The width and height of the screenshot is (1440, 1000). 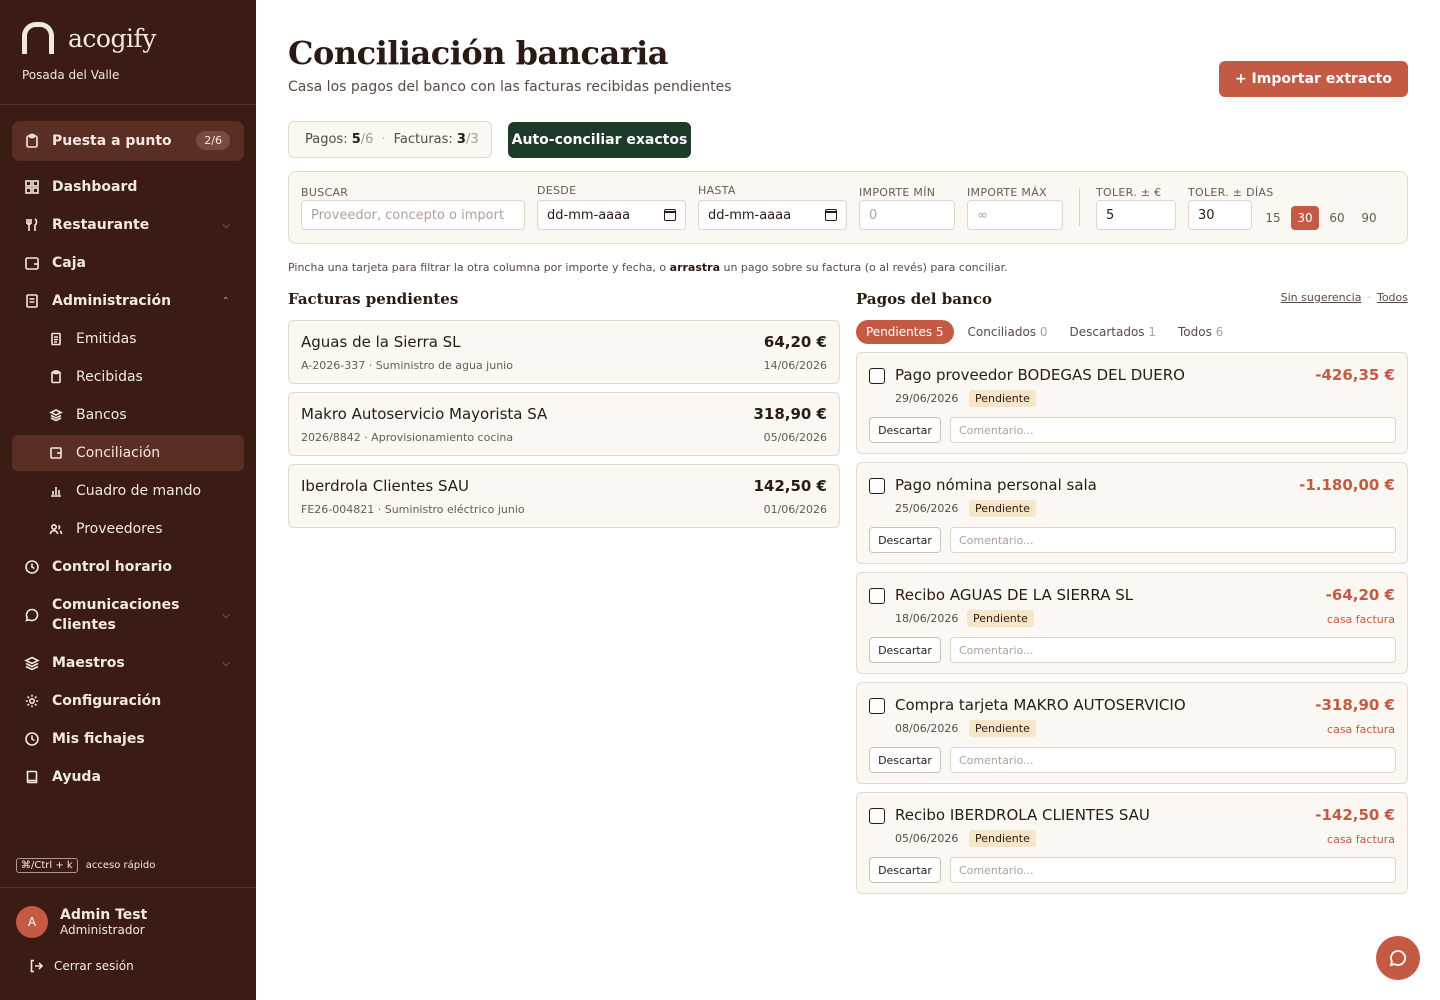 What do you see at coordinates (32, 263) in the screenshot?
I see `cash-register-icon` at bounding box center [32, 263].